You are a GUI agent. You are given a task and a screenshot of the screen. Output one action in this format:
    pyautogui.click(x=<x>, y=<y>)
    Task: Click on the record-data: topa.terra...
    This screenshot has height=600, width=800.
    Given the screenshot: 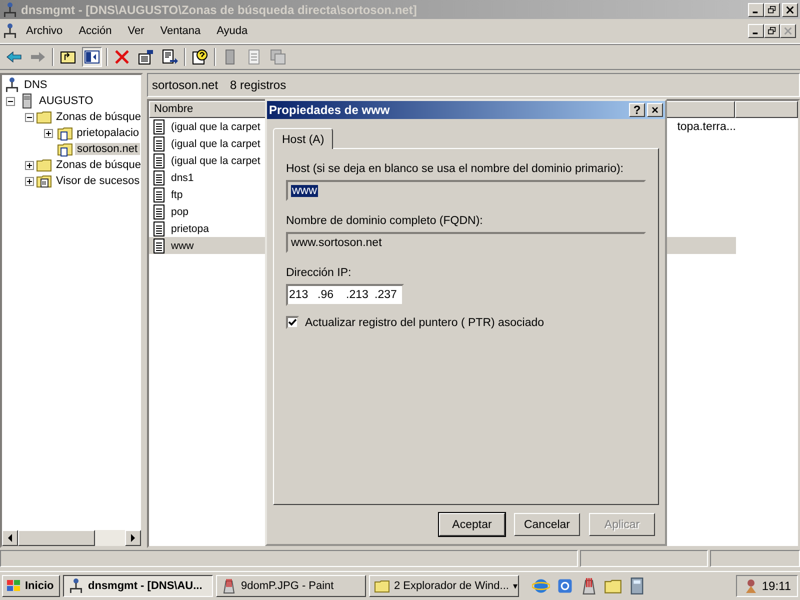 What is the action you would take?
    pyautogui.click(x=706, y=126)
    